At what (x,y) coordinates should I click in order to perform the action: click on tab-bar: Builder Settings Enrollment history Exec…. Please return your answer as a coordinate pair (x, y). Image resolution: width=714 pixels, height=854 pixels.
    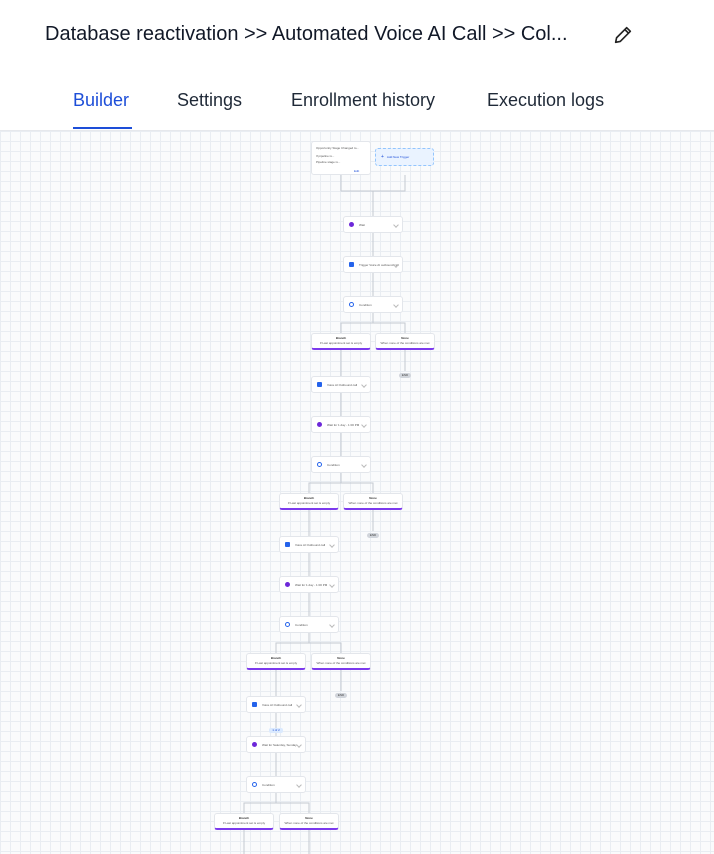
    Looking at the image, I should click on (357, 100).